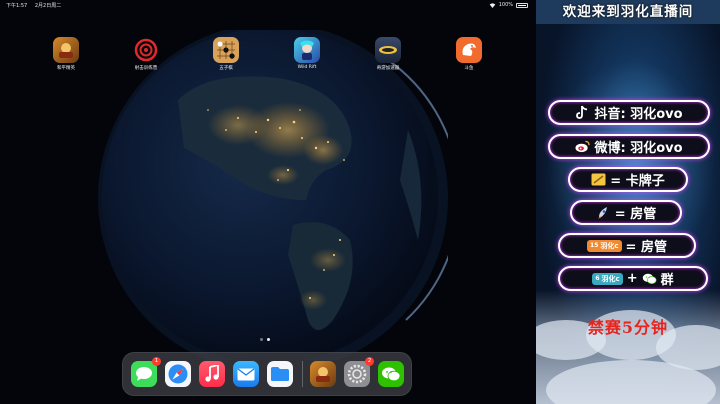 The width and height of the screenshot is (720, 404). I want to click on app-wild-rift: Wild Rift, so click(307, 53).